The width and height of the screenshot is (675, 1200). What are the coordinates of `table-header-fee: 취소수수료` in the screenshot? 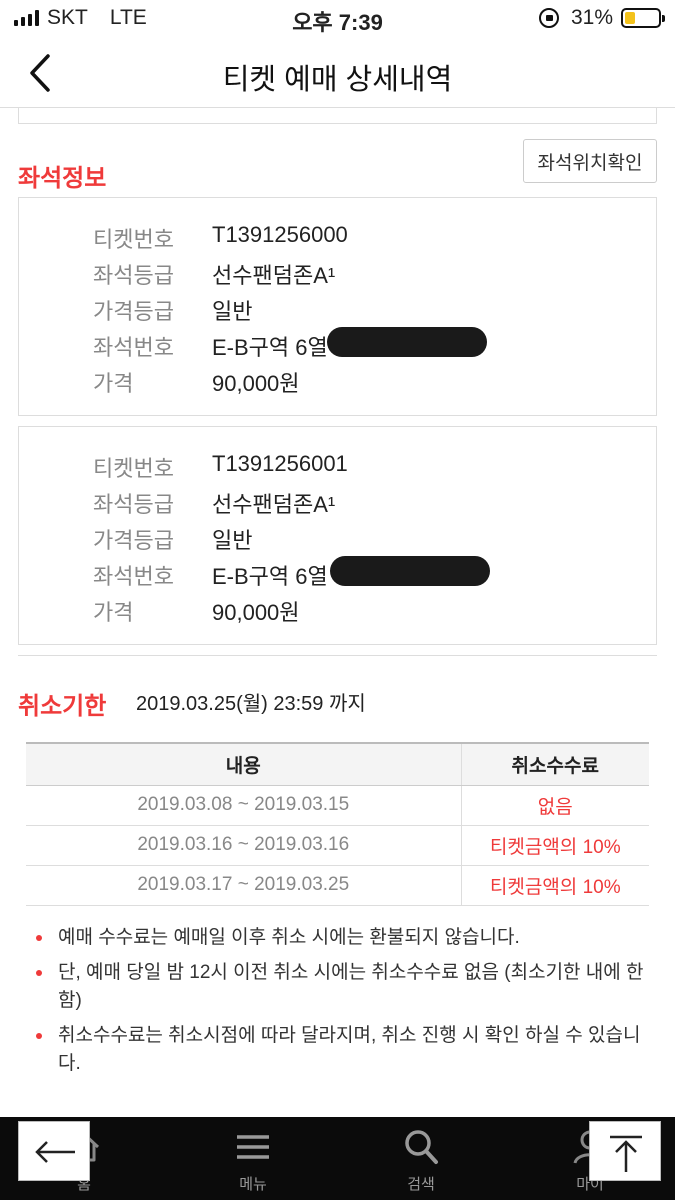 It's located at (555, 764).